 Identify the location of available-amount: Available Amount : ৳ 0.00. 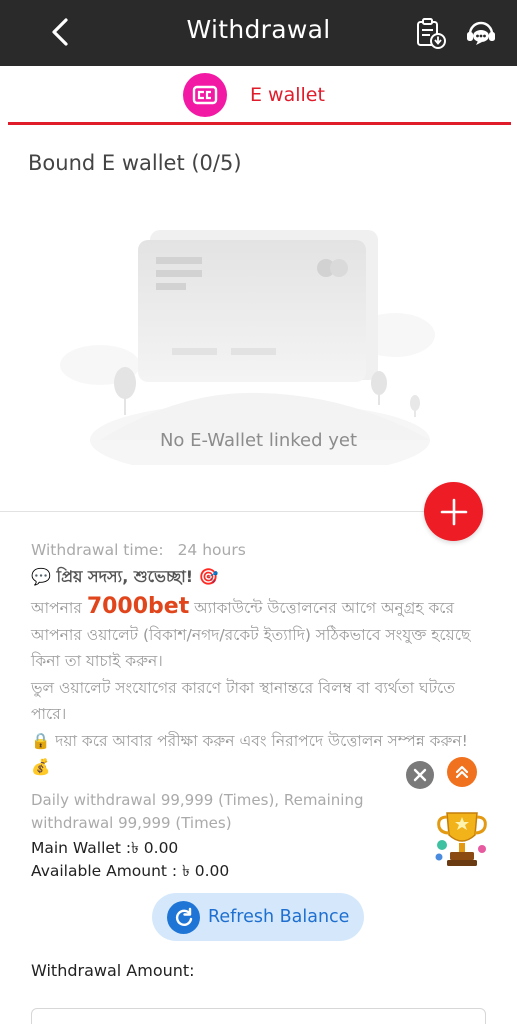
(130, 871).